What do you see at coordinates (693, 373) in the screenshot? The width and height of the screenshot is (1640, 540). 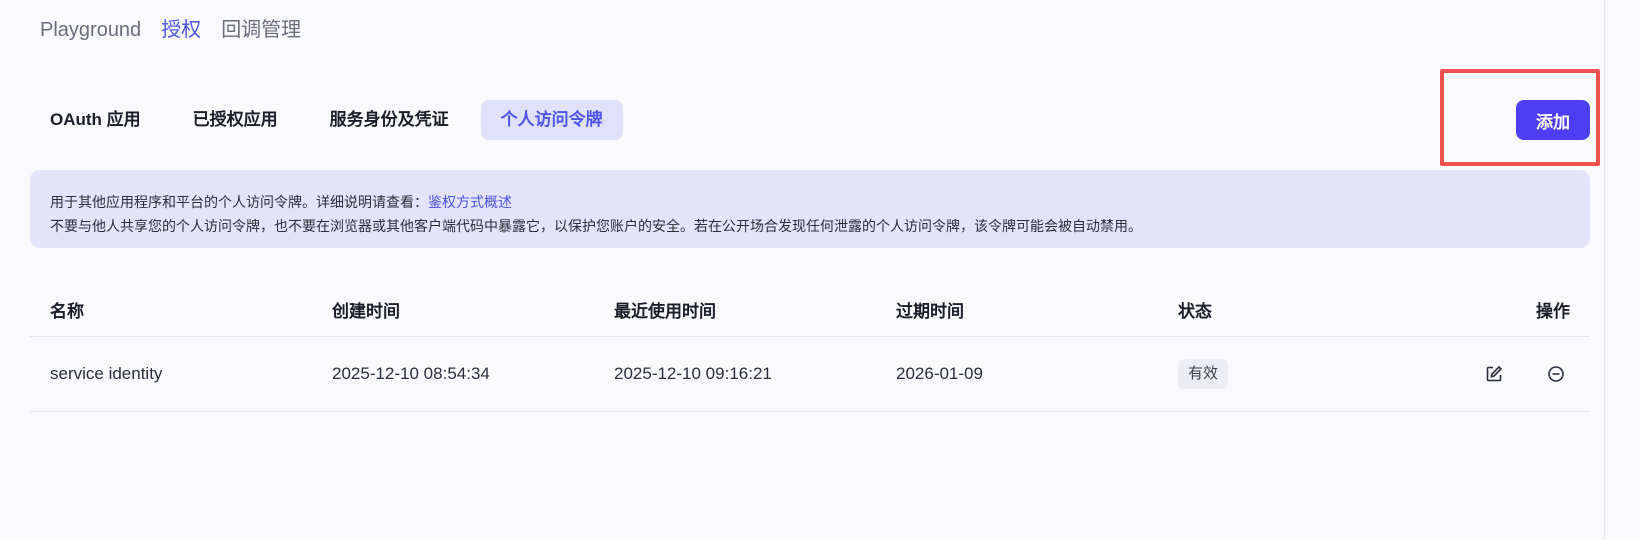 I see `token-last-used: 2025-12-10 09:16:21` at bounding box center [693, 373].